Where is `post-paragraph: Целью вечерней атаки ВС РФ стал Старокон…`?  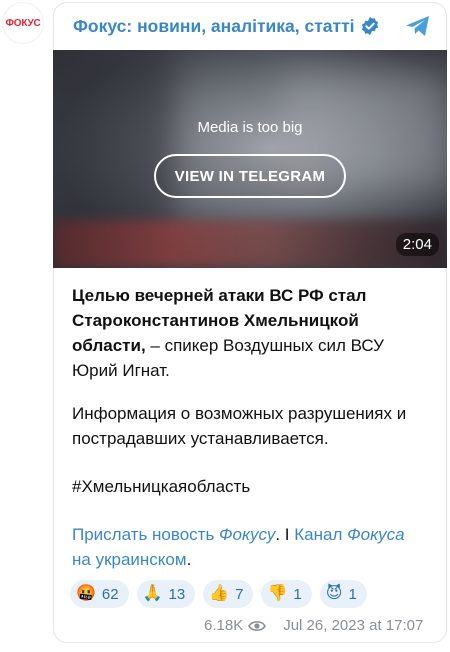
post-paragraph: Целью вечерней атаки ВС РФ стал Старокон… is located at coordinates (247, 333).